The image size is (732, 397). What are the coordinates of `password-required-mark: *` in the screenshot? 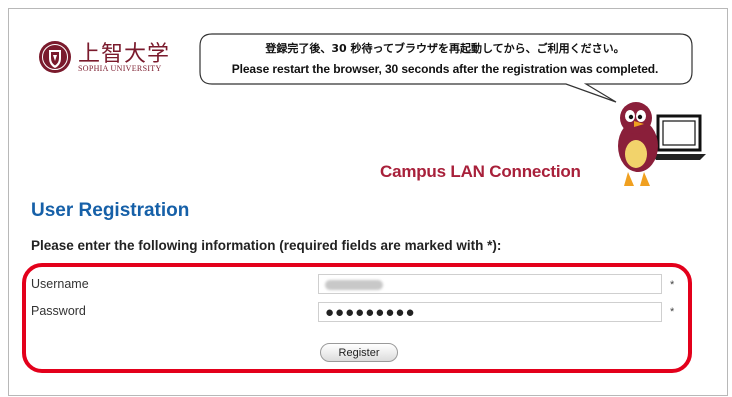 It's located at (672, 312).